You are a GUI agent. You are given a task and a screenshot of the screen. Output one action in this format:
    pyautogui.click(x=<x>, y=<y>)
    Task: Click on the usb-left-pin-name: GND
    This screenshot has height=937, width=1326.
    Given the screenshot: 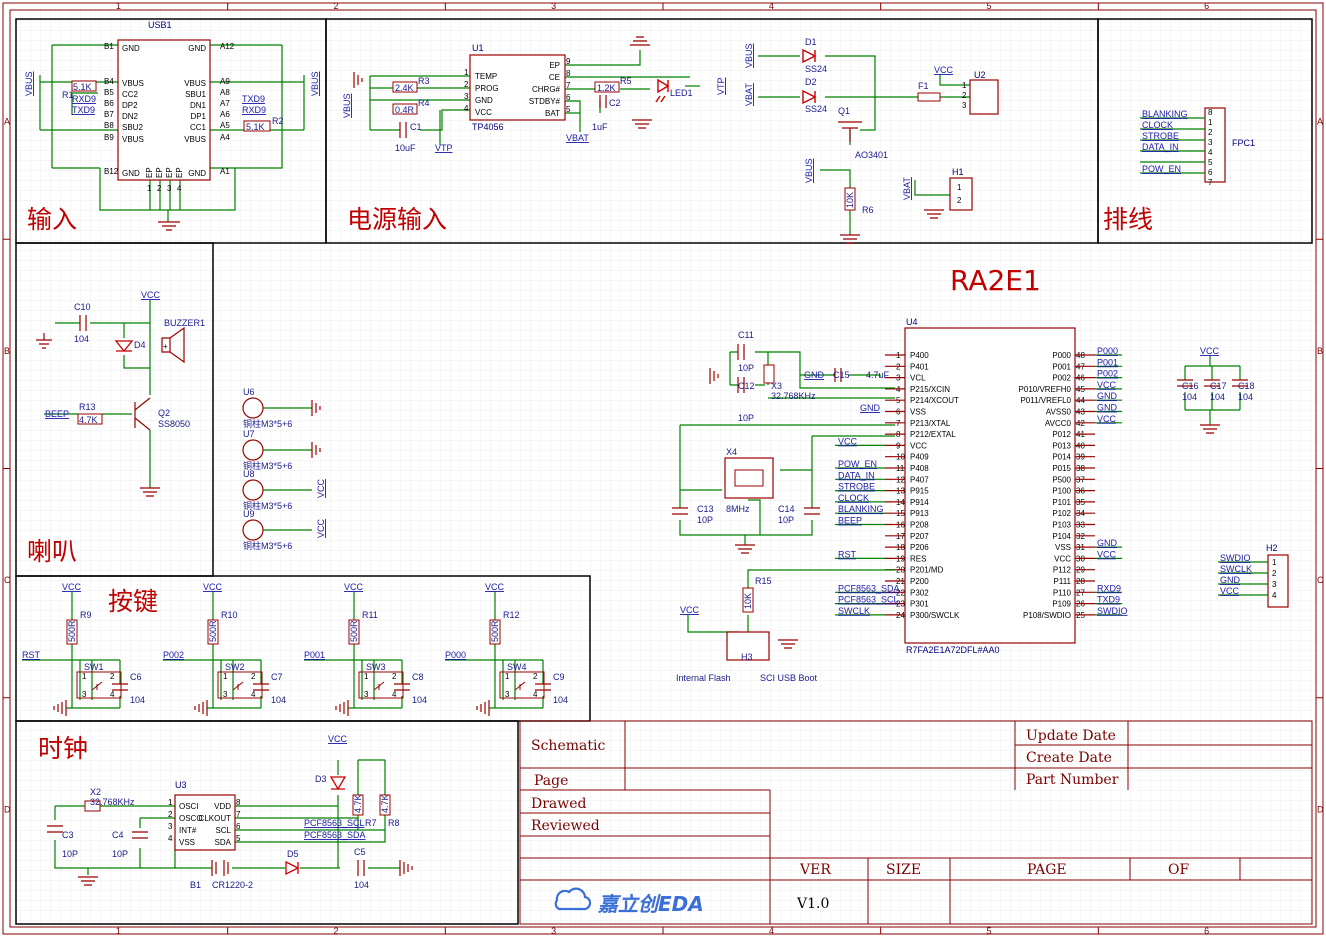 What is the action you would take?
    pyautogui.click(x=131, y=173)
    